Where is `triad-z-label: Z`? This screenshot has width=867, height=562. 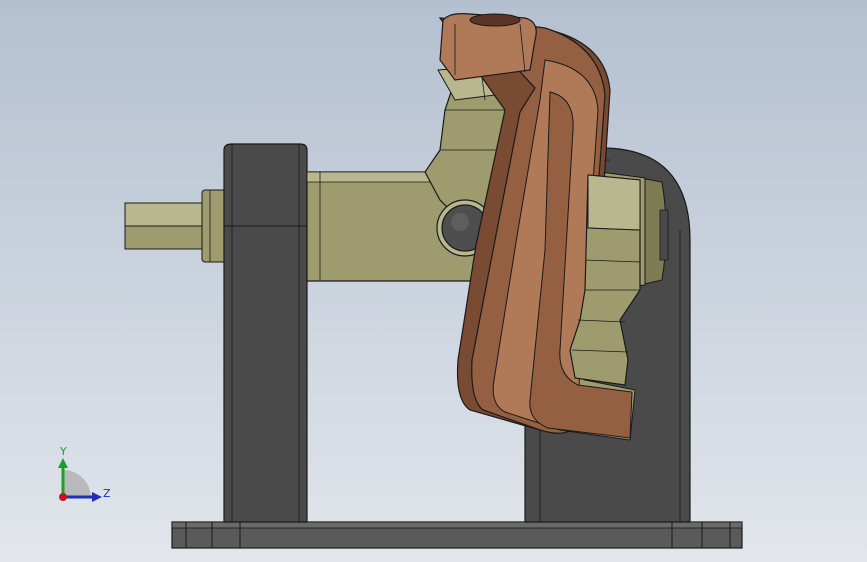
triad-z-label: Z is located at coordinates (107, 493).